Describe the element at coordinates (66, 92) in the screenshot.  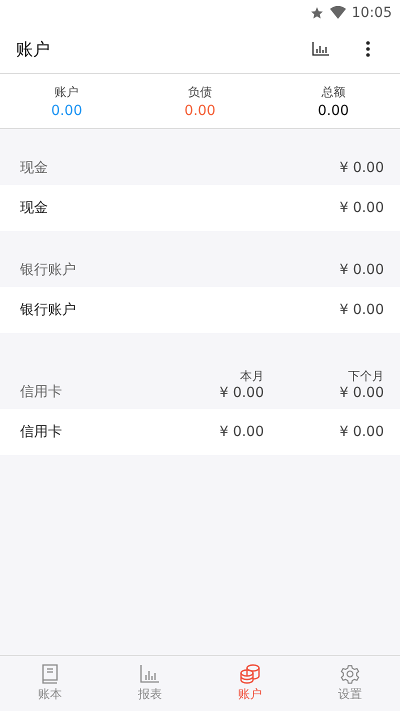
I see `summary-label: 账户` at that location.